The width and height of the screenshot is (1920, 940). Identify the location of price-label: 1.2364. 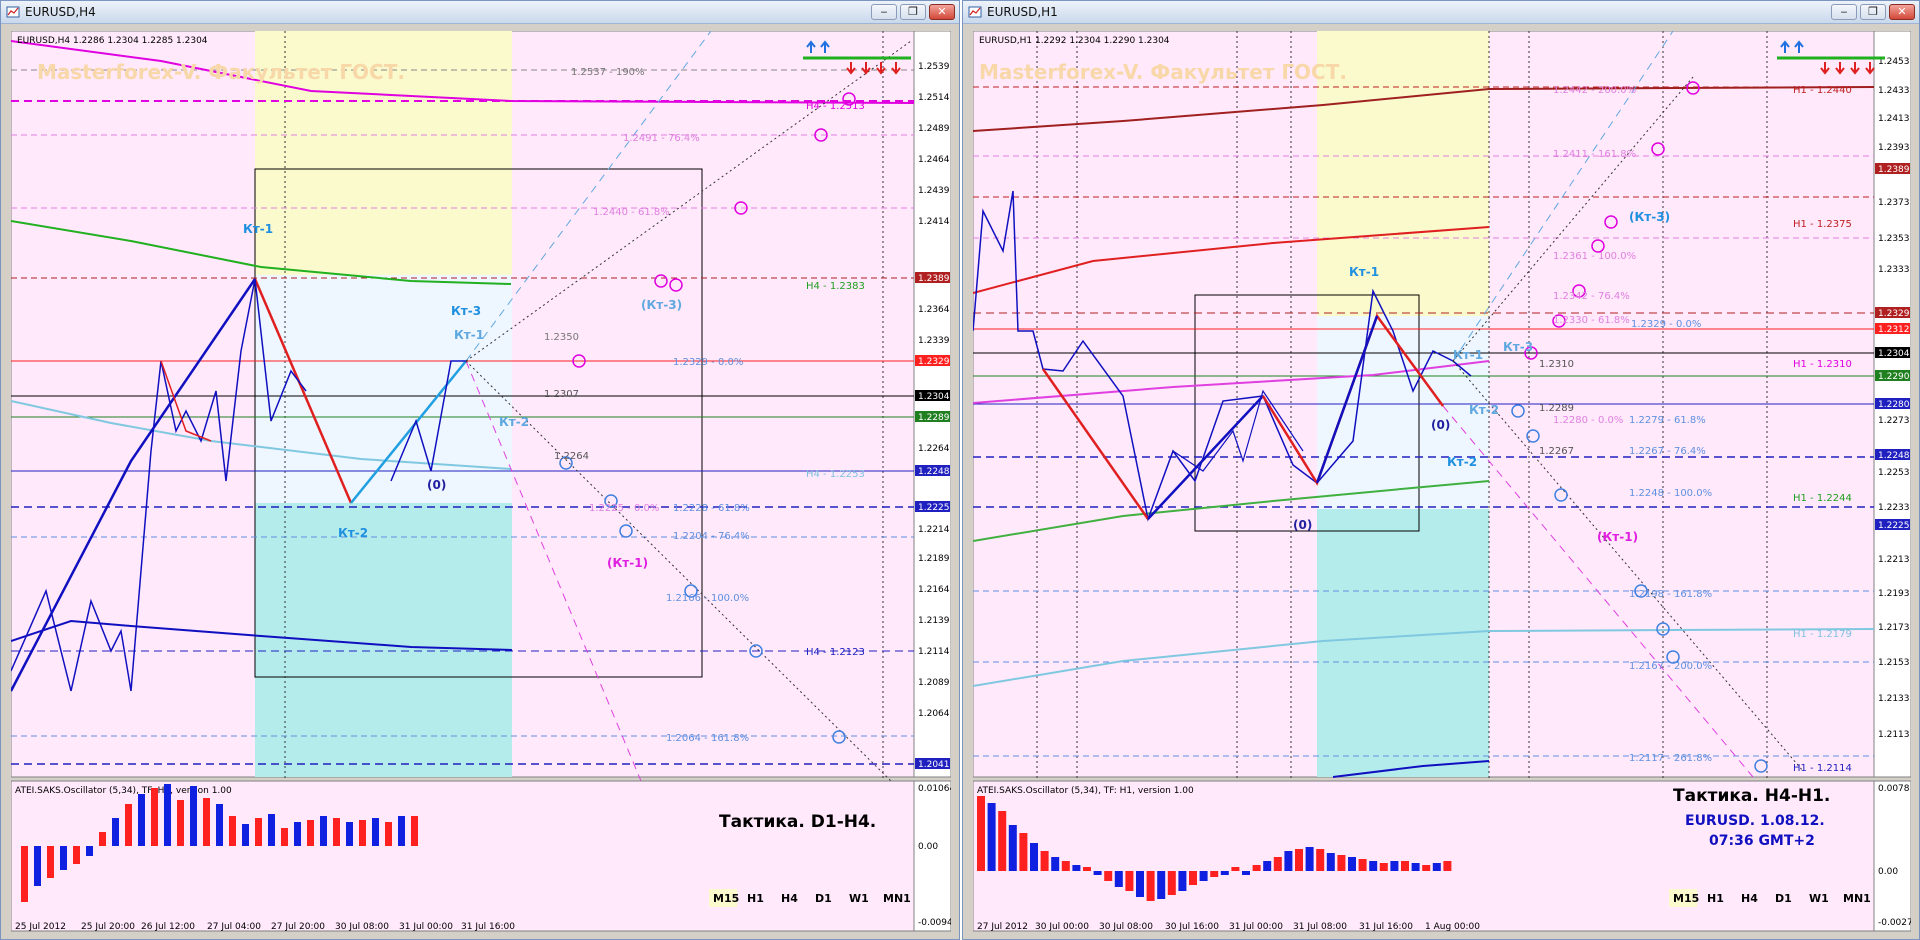
(934, 310).